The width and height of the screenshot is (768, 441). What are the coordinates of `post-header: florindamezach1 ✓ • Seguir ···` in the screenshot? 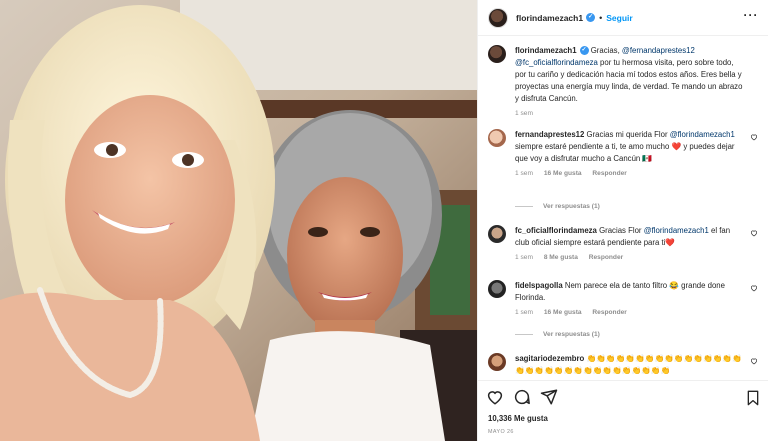 It's located at (623, 18).